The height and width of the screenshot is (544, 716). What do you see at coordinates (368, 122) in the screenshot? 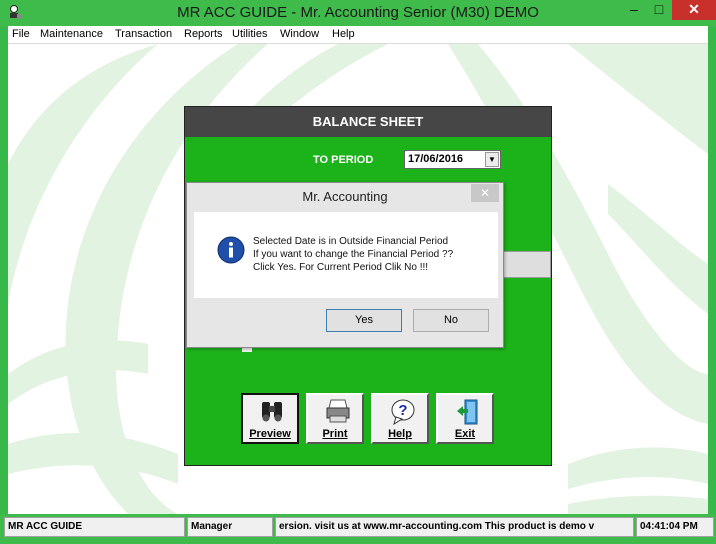
I see `balance-sheet-title: BALANCE SHEET` at bounding box center [368, 122].